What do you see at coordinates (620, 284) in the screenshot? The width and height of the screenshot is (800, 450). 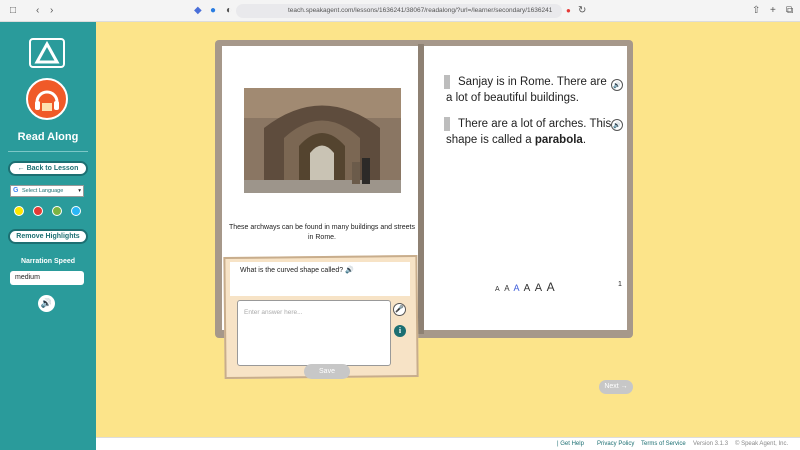 I see `page-number: 1` at bounding box center [620, 284].